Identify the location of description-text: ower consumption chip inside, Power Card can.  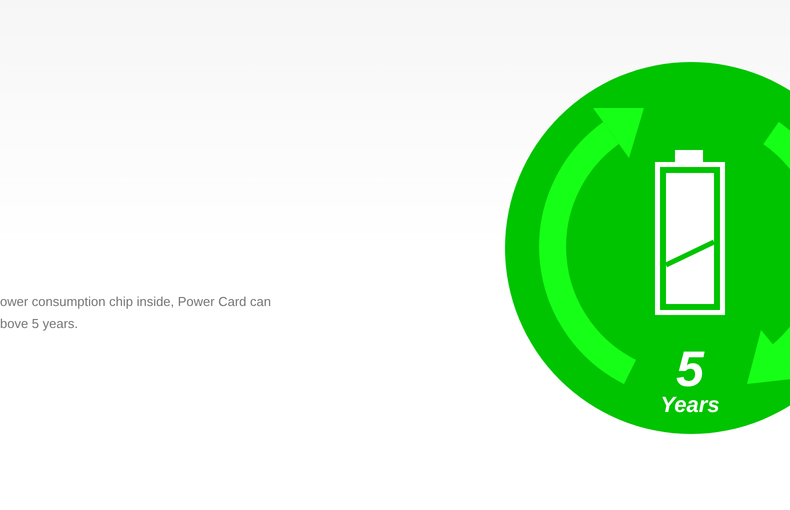
(135, 302).